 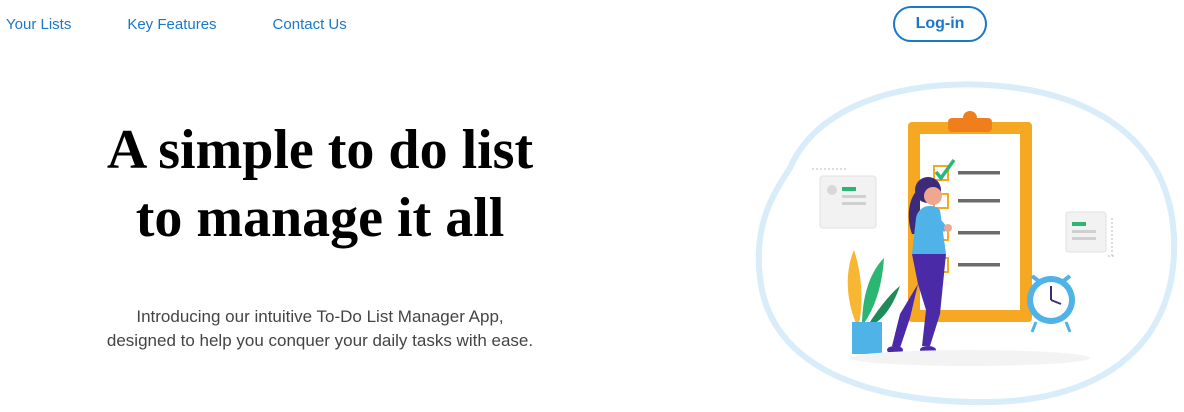 I want to click on left-floating-card, so click(x=844, y=198).